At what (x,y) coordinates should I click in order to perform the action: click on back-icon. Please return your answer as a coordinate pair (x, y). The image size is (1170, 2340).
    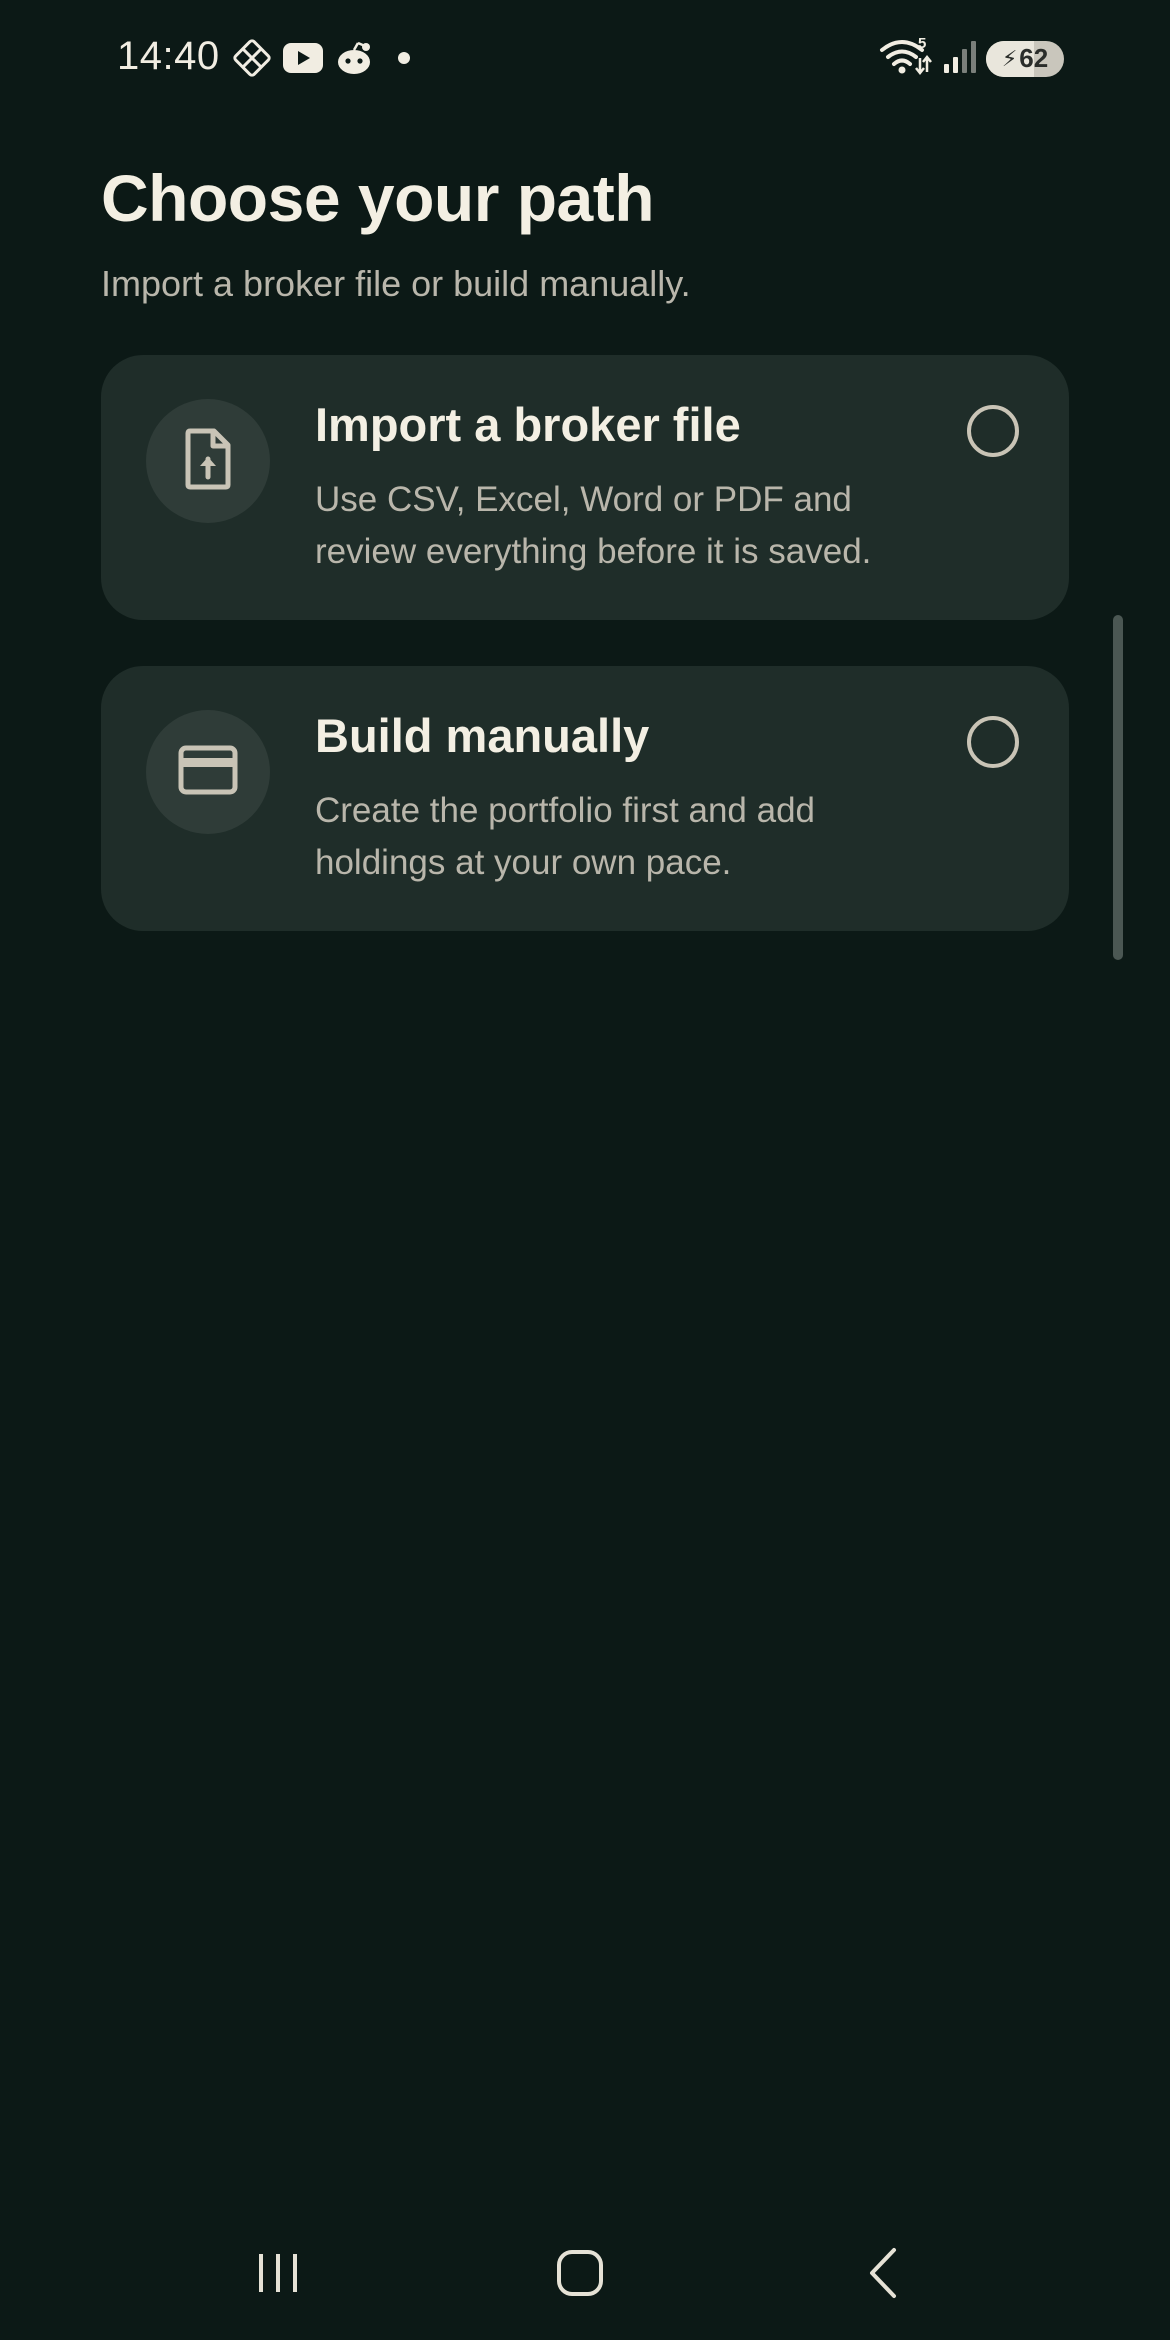
    Looking at the image, I should click on (884, 2275).